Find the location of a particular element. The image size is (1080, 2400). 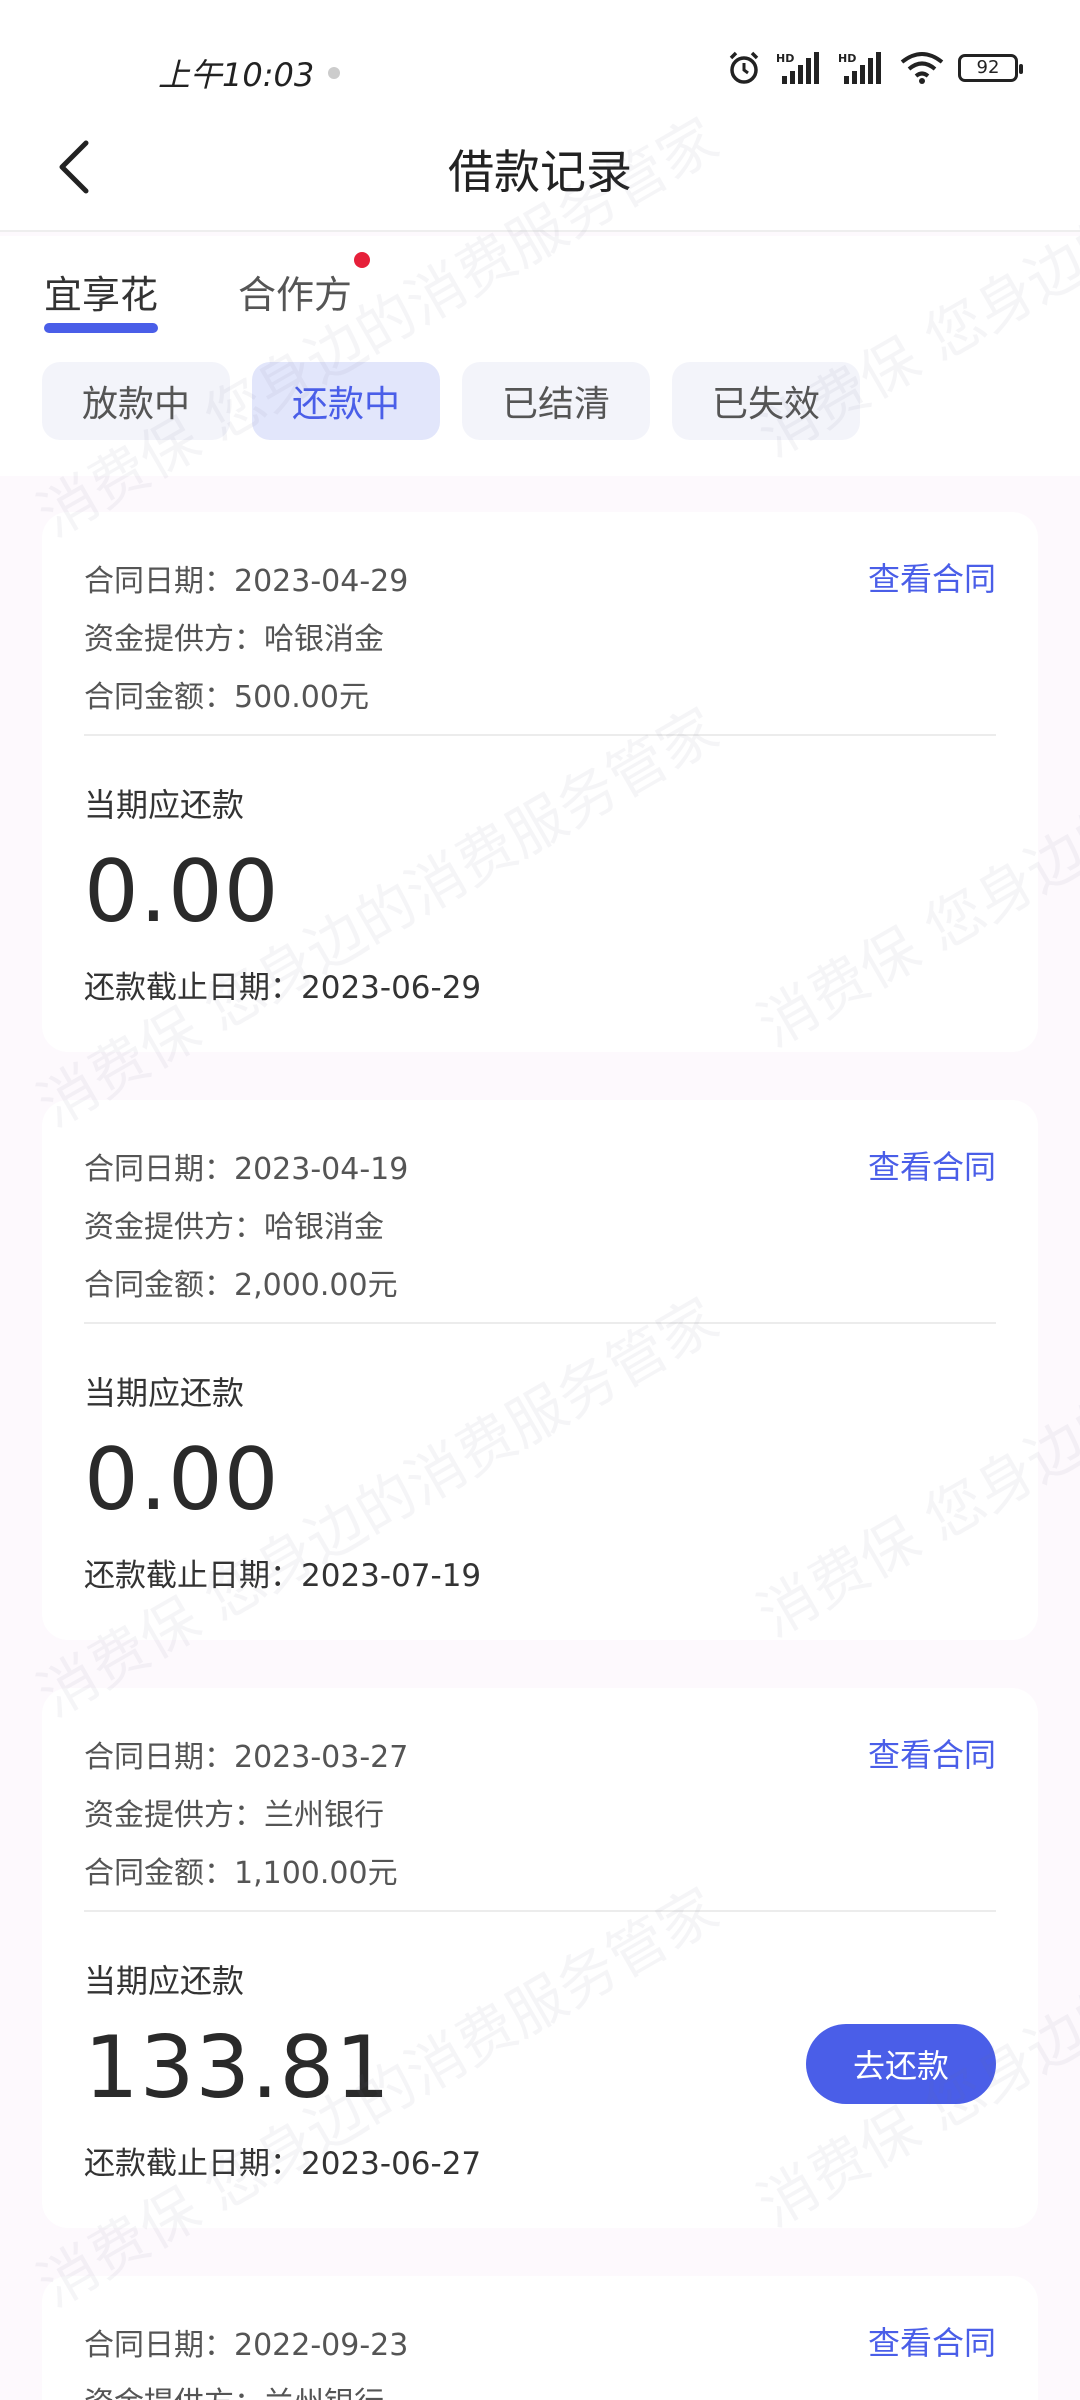

nav-bar: 借款记录 is located at coordinates (540, 166).